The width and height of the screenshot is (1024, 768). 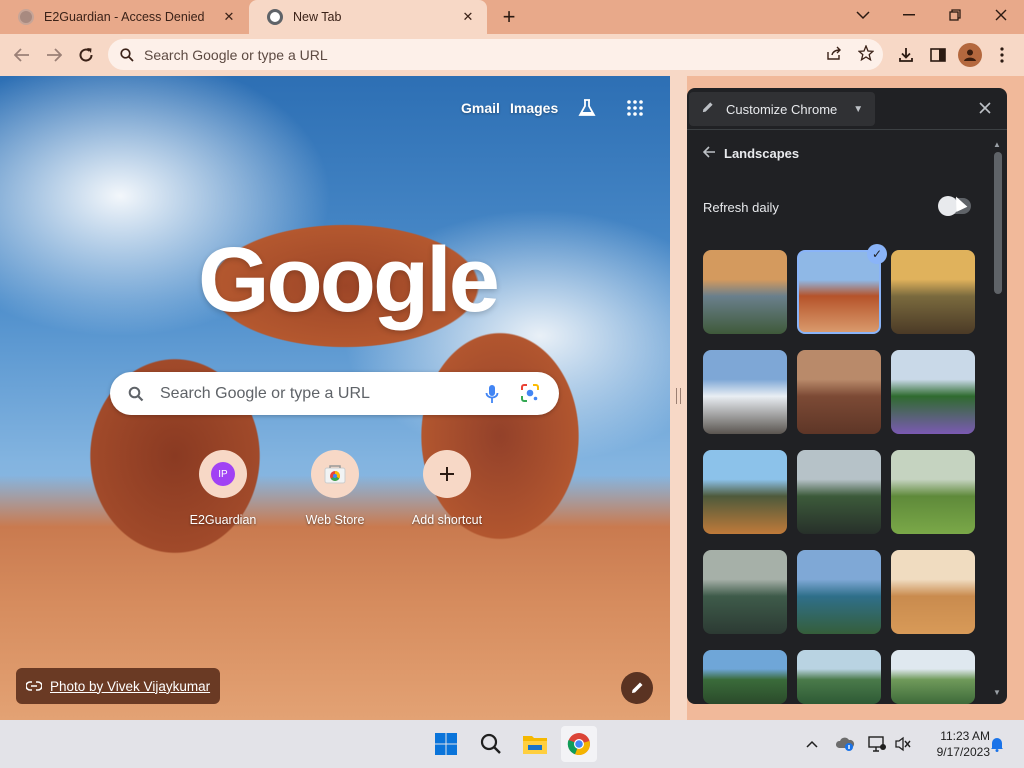 What do you see at coordinates (118, 686) in the screenshot?
I see `photo-credit-link: Photo by Vivek Vijaykumar` at bounding box center [118, 686].